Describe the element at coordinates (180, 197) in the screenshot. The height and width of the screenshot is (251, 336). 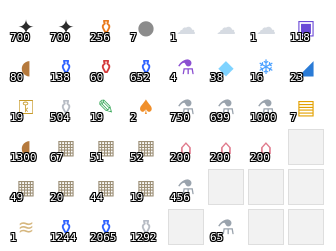
I see `item-quantity: 456` at that location.